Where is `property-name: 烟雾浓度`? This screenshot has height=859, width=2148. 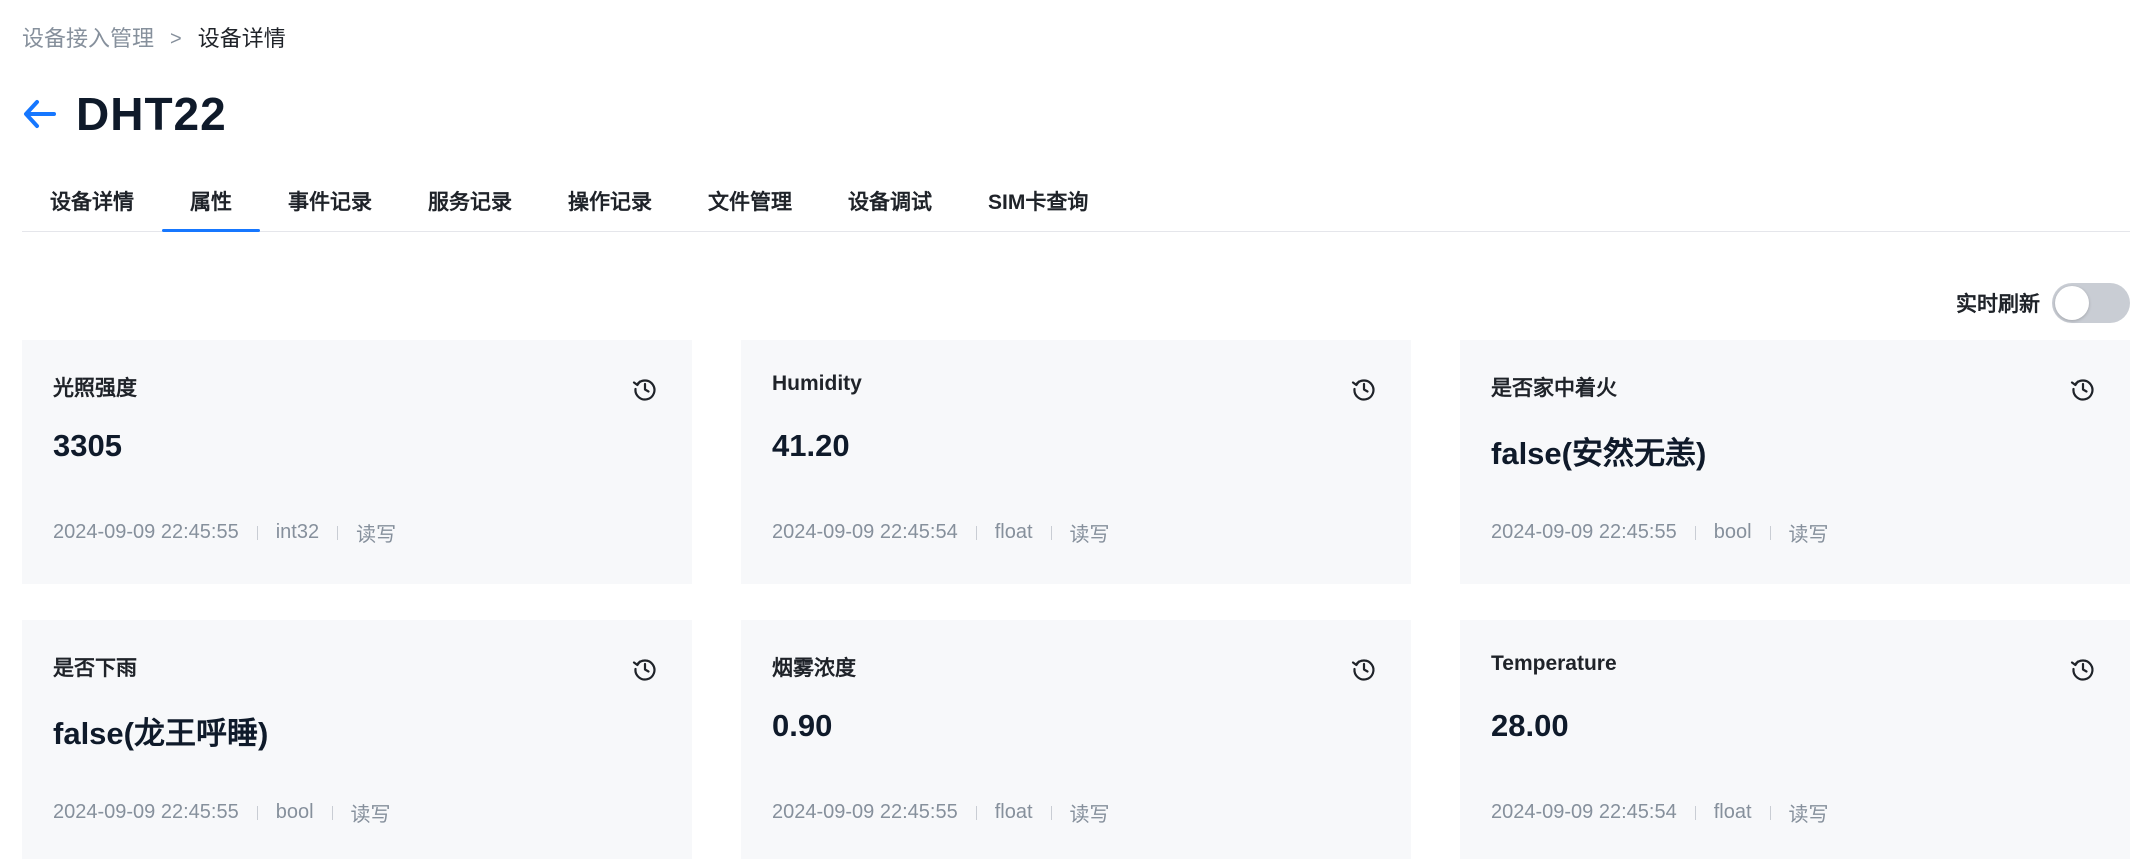
property-name: 烟雾浓度 is located at coordinates (814, 668).